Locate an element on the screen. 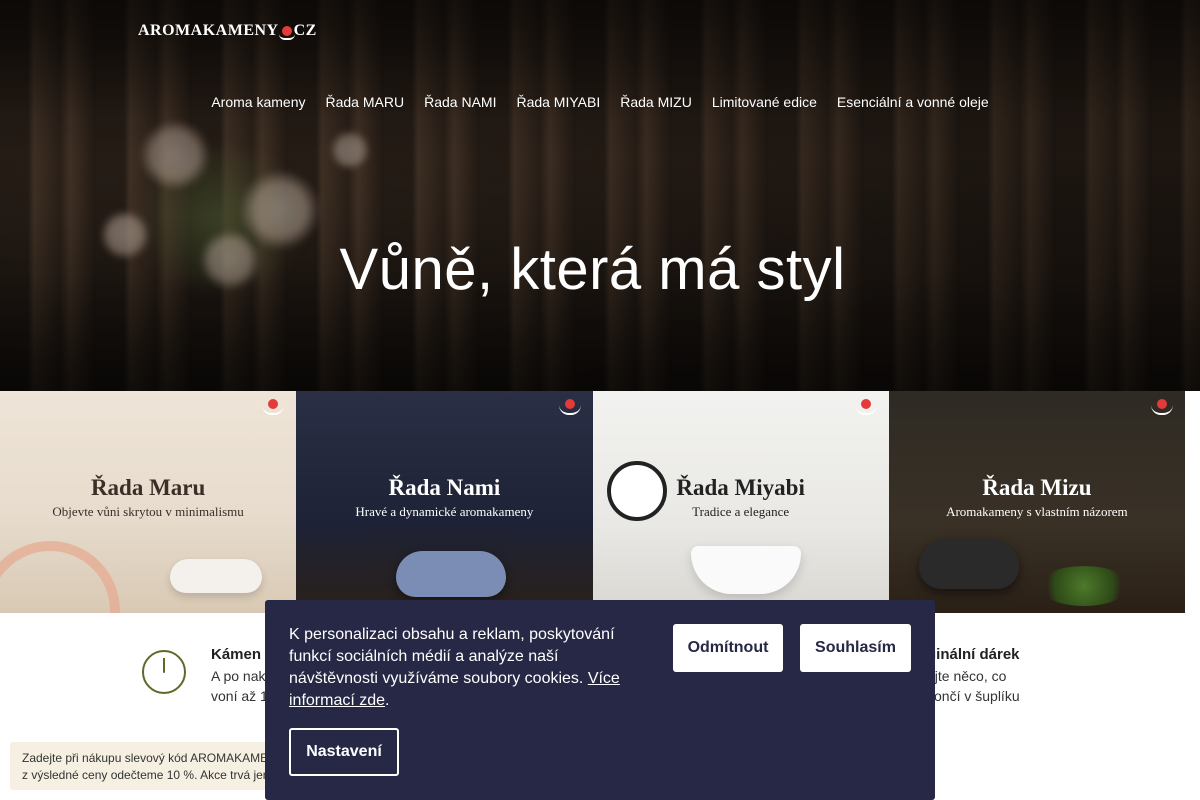 The height and width of the screenshot is (800, 1200). cart-icon is located at coordinates (1045, 32).